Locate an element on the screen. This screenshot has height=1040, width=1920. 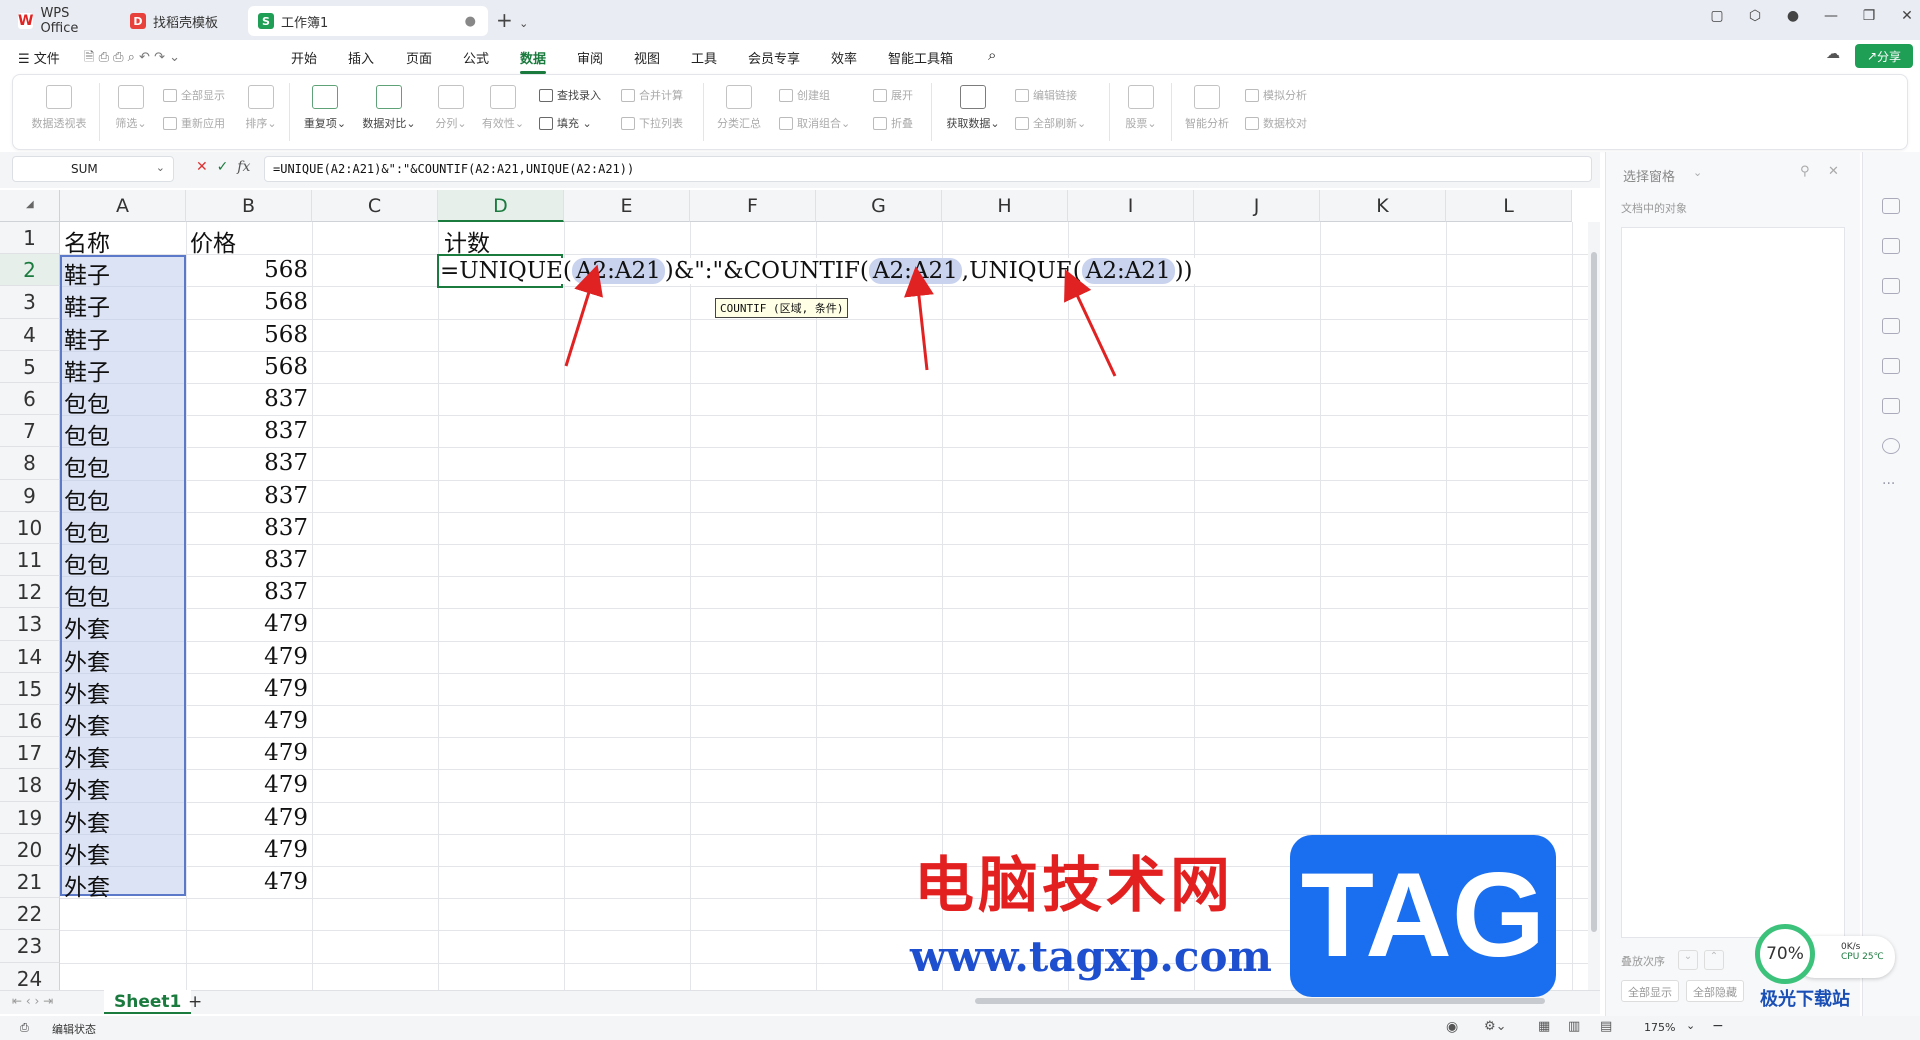
cell-b12: 837 is located at coordinates (247, 592).